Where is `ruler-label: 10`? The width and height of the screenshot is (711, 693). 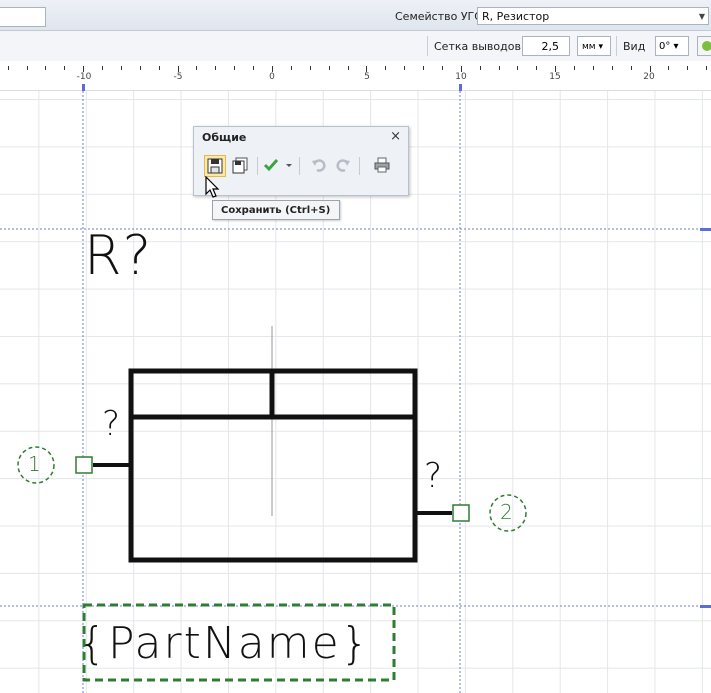 ruler-label: 10 is located at coordinates (461, 77).